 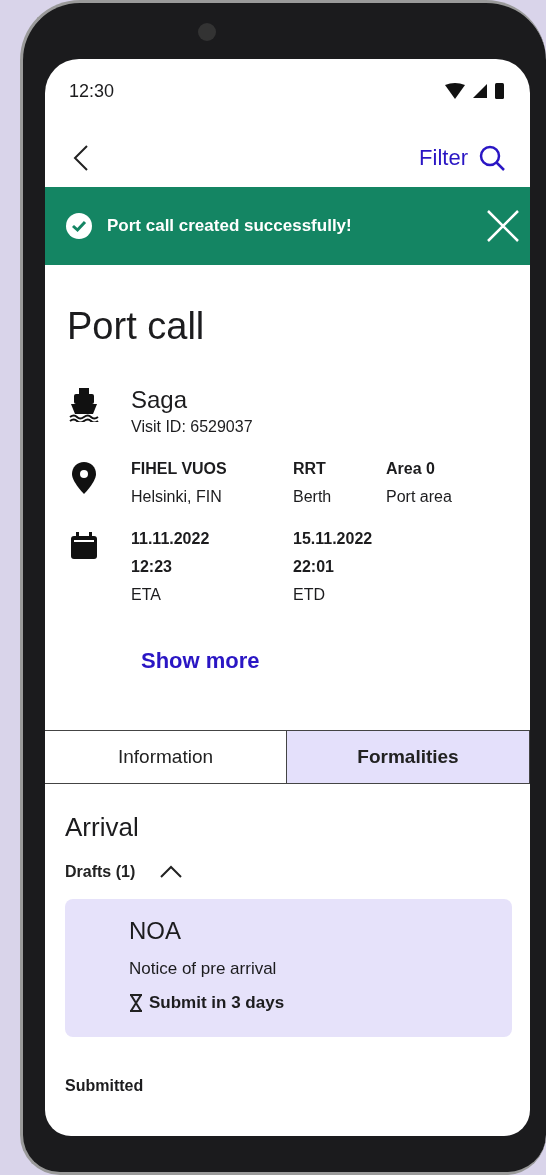 I want to click on location-name: Port area, so click(x=419, y=497).